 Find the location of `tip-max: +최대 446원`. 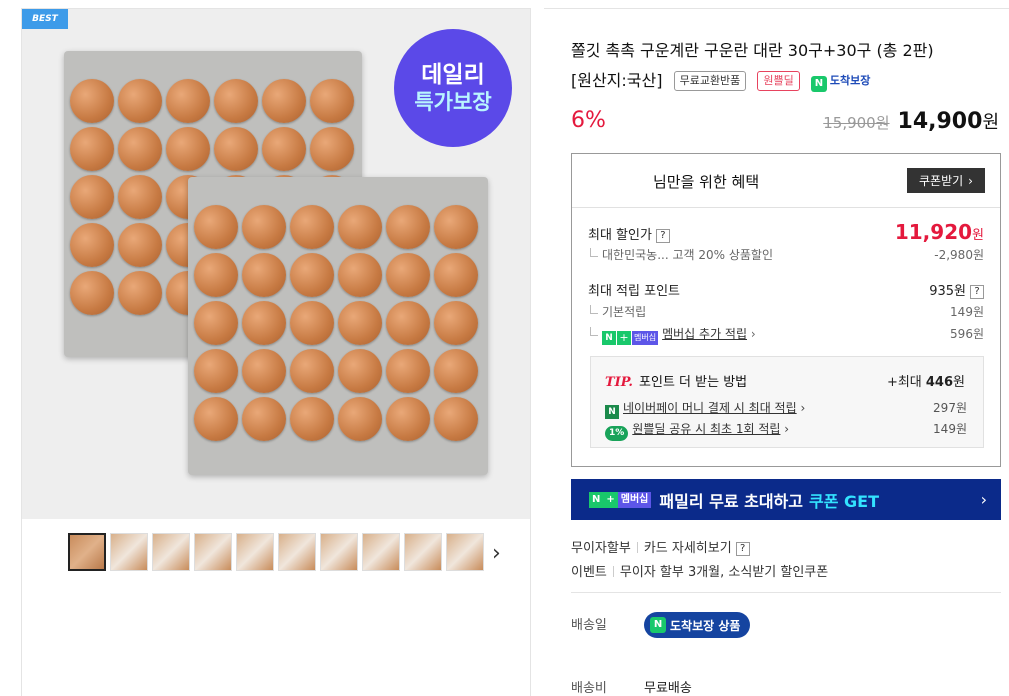

tip-max: +최대 446원 is located at coordinates (926, 380).